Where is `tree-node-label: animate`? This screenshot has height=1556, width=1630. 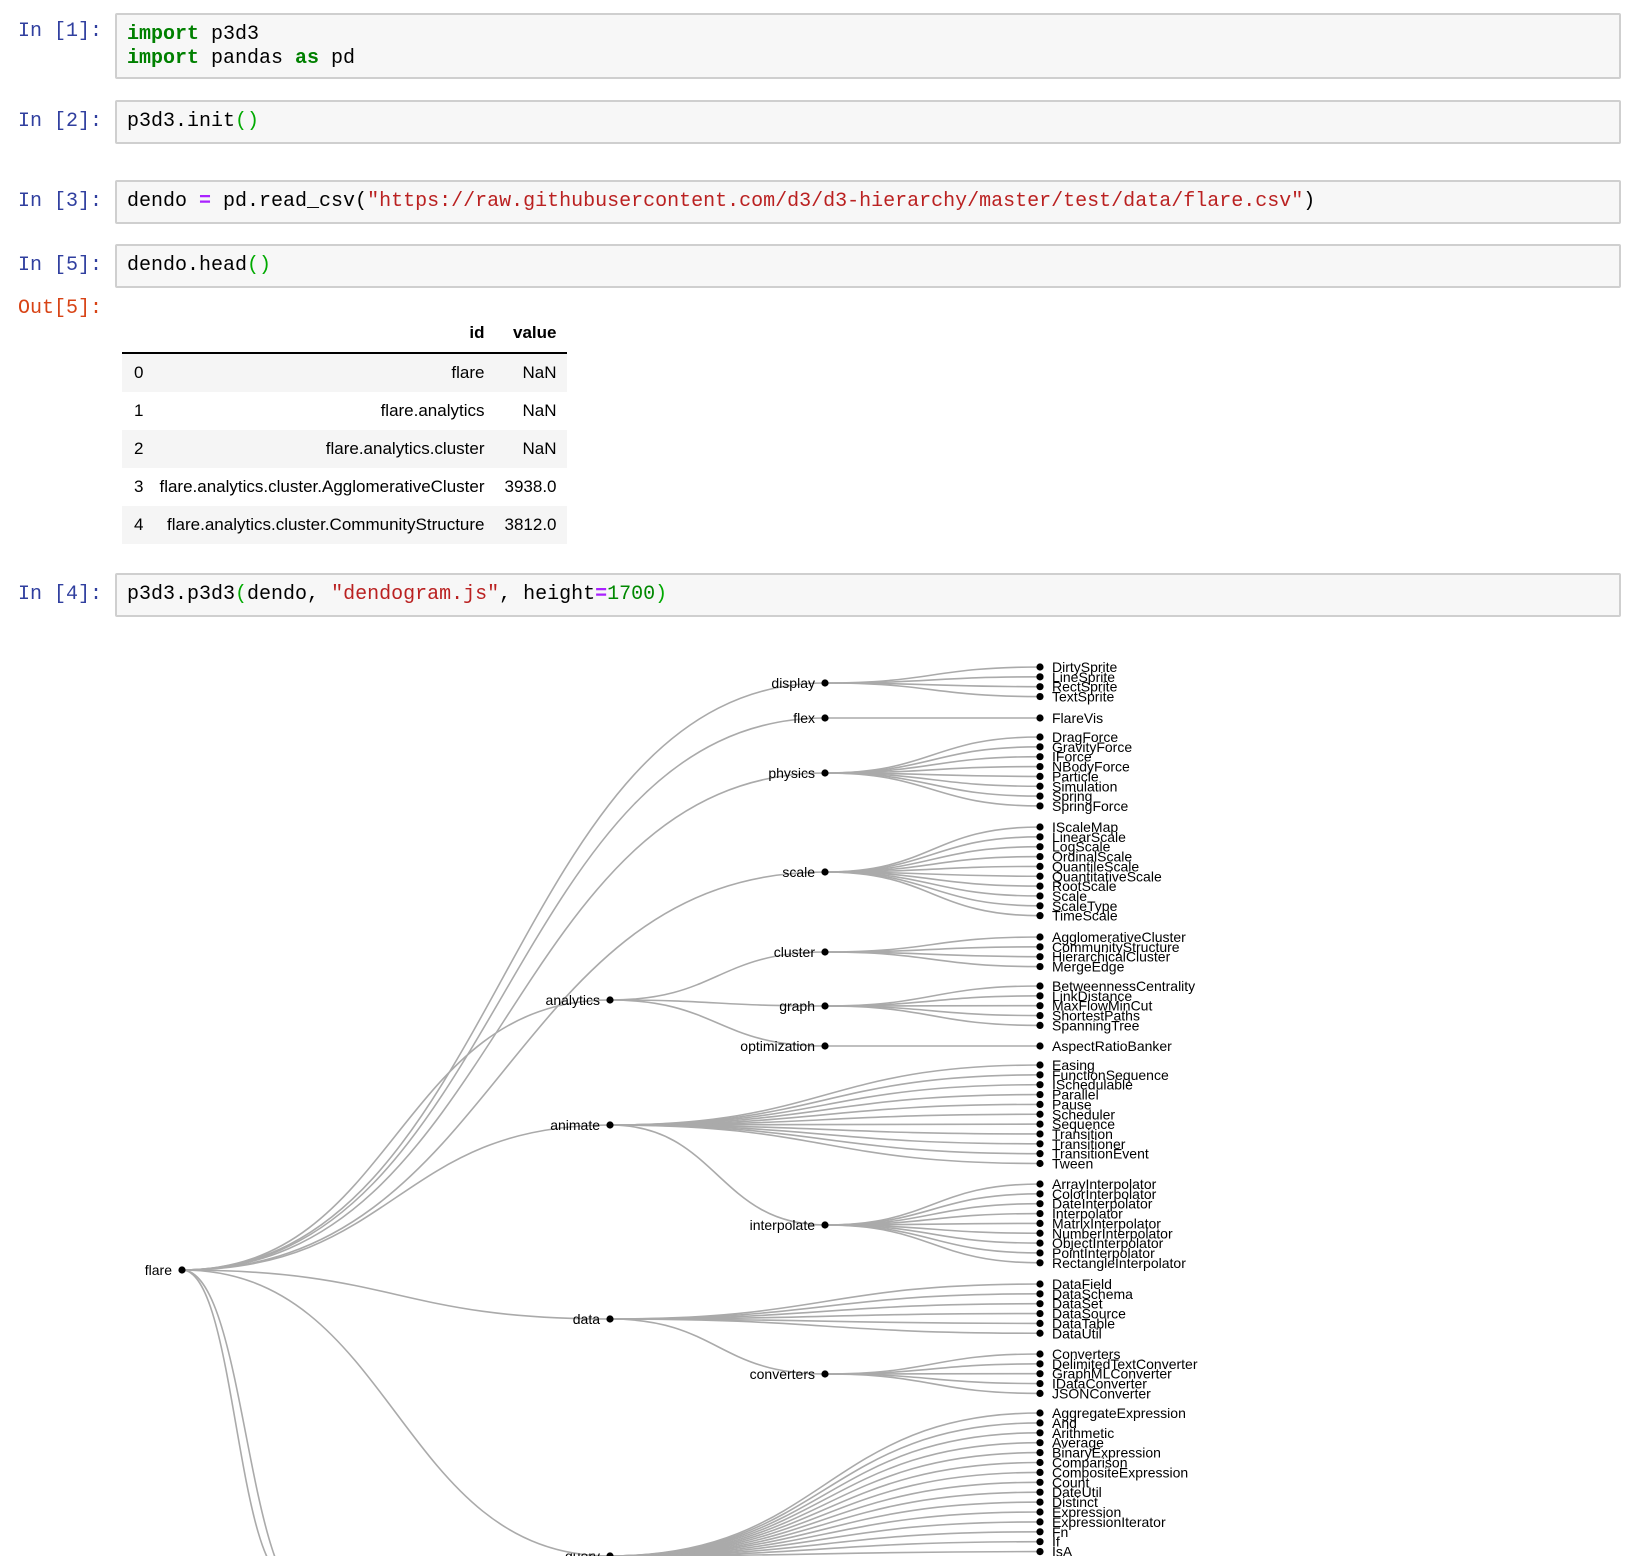
tree-node-label: animate is located at coordinates (575, 1125).